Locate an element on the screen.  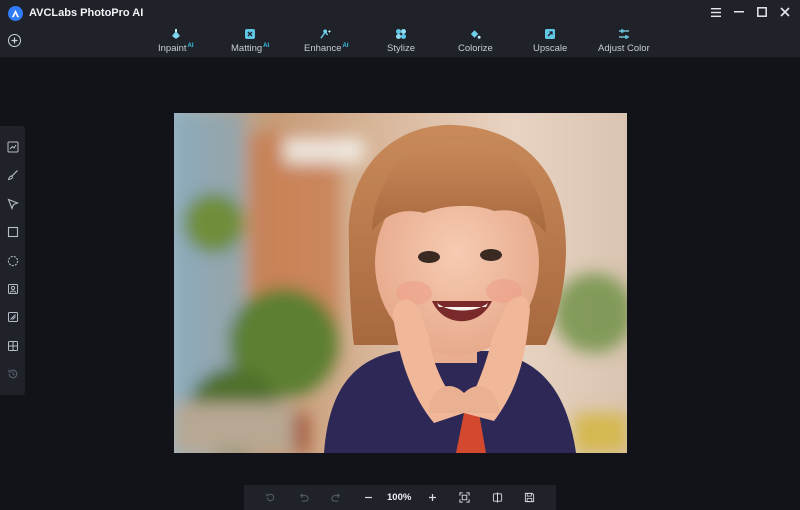
adjust-color-icon is located at coordinates (624, 34).